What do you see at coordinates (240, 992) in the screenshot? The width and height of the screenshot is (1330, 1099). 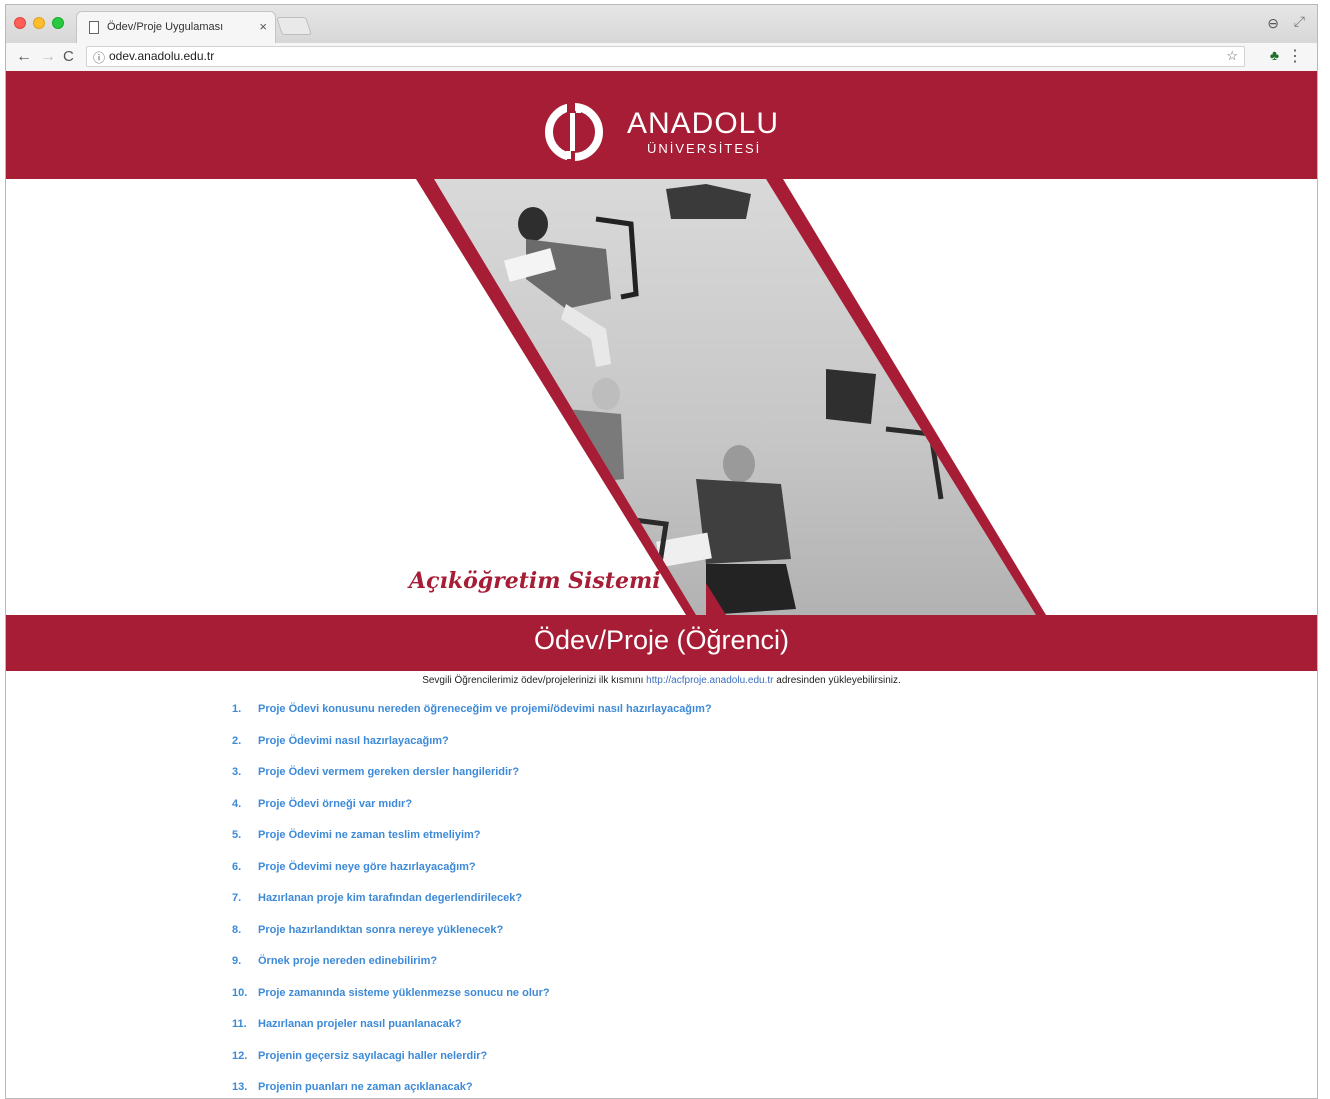 I see `faq-number: 10.` at bounding box center [240, 992].